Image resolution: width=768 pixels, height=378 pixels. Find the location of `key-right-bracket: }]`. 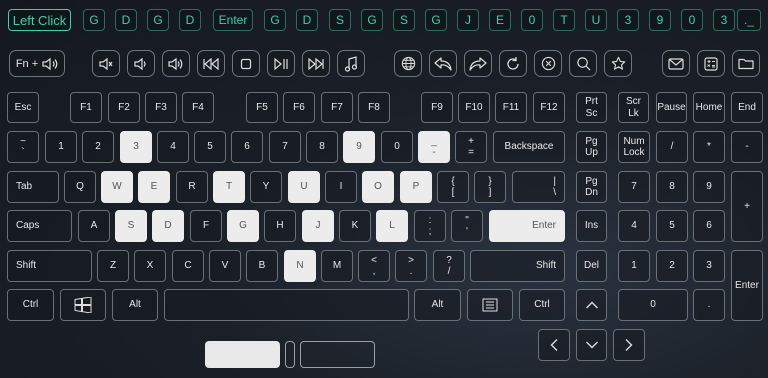

key-right-bracket: }] is located at coordinates (490, 187).